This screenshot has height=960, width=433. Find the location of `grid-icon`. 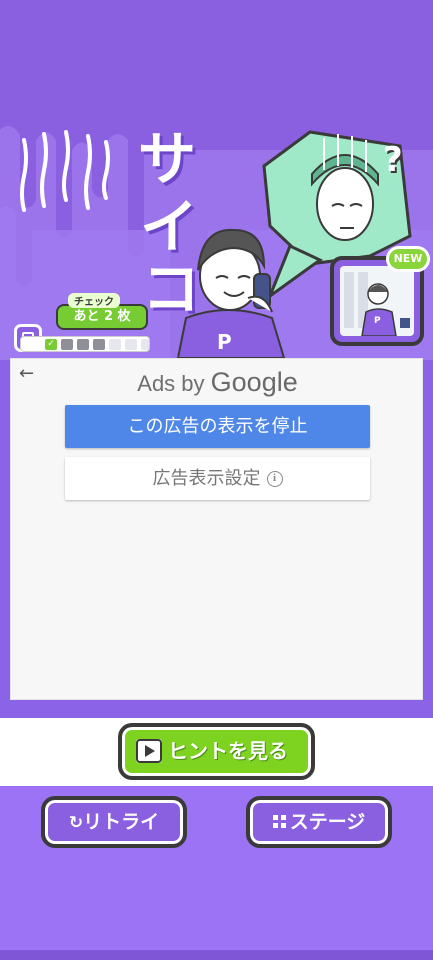

grid-icon is located at coordinates (279, 821).